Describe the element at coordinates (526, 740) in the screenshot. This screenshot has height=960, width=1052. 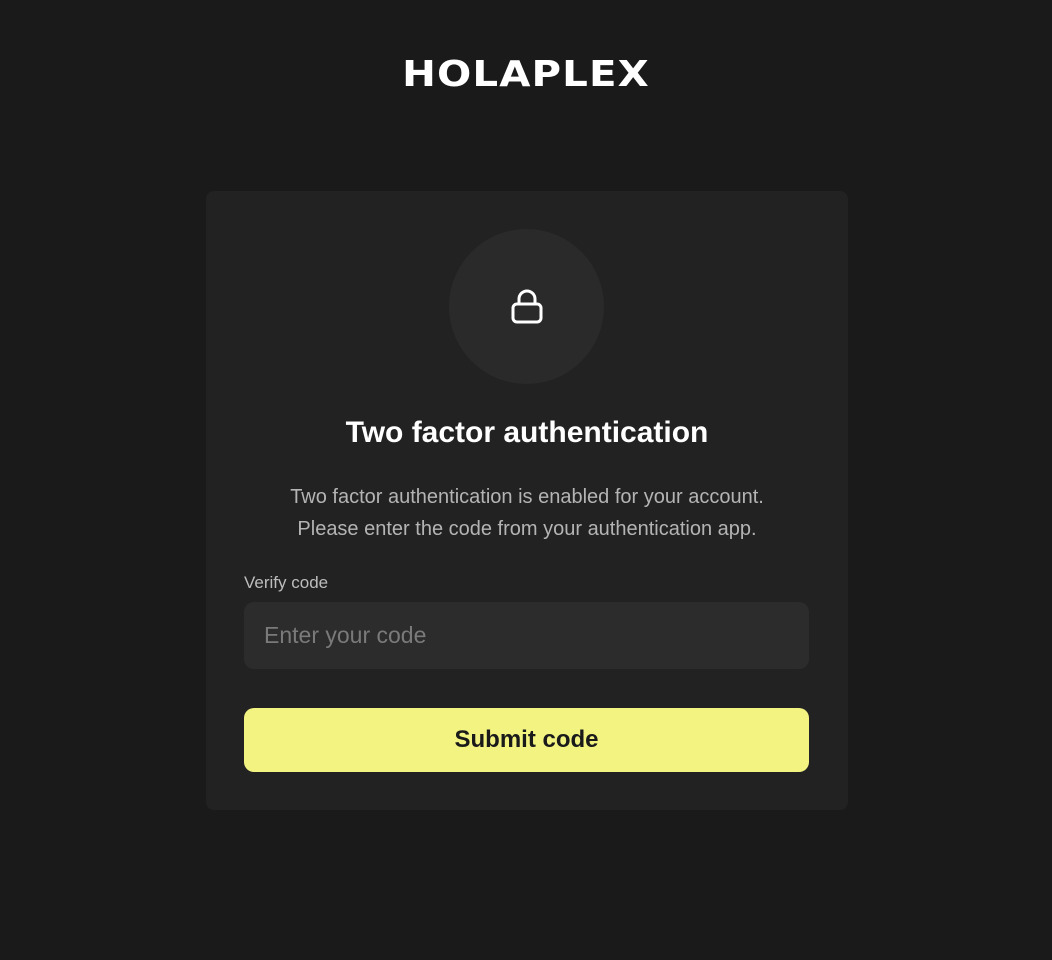
I see `submit-code-button: Submit code` at that location.